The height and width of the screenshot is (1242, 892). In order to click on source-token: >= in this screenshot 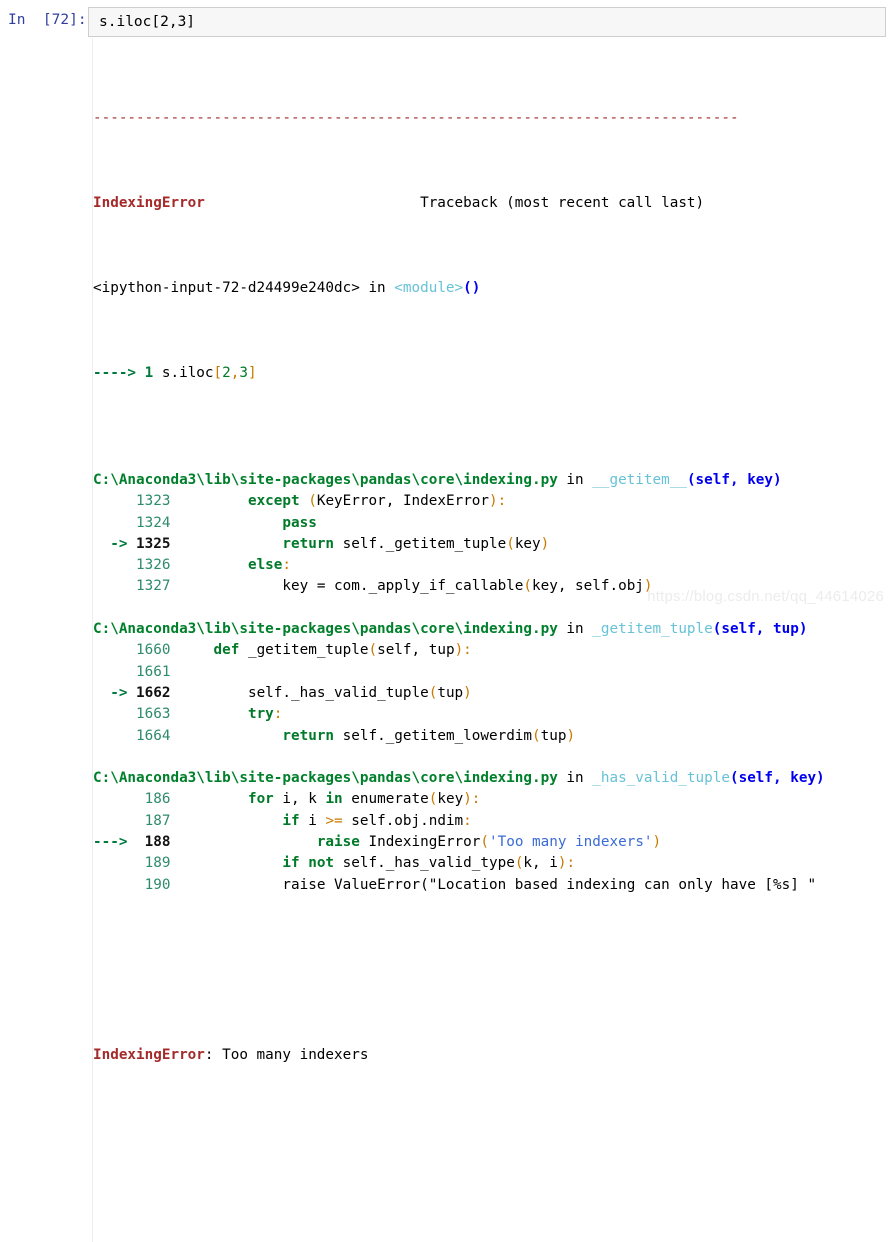, I will do `click(334, 820)`.